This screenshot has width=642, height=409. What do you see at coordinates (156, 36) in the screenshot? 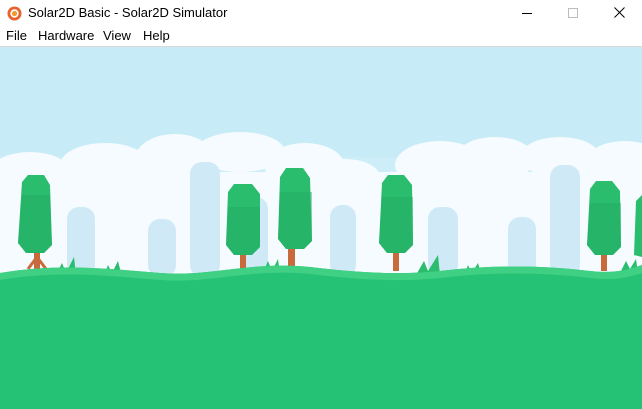
I see `menu-help: Help` at bounding box center [156, 36].